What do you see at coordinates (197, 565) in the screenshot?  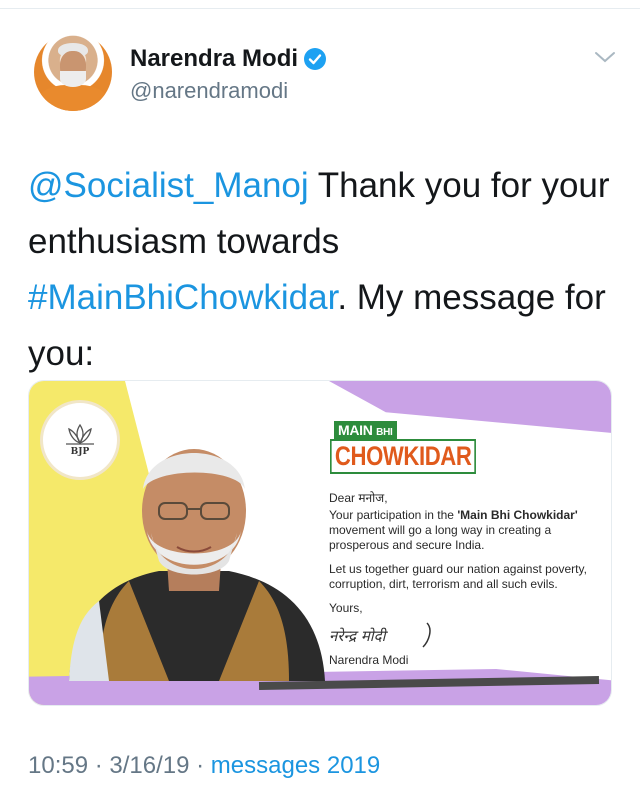 I see `modi-portrait-image` at bounding box center [197, 565].